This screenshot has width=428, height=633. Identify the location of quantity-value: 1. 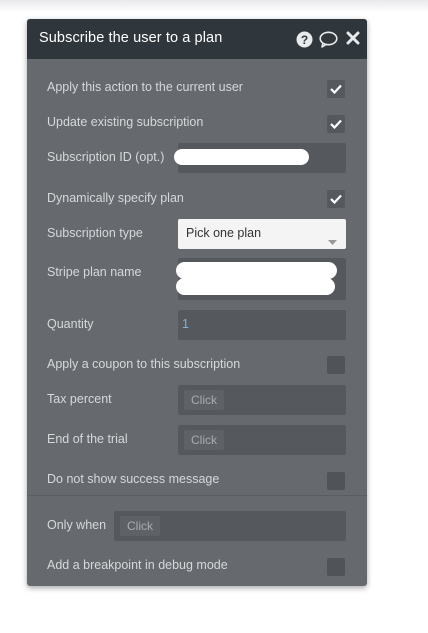
(185, 324).